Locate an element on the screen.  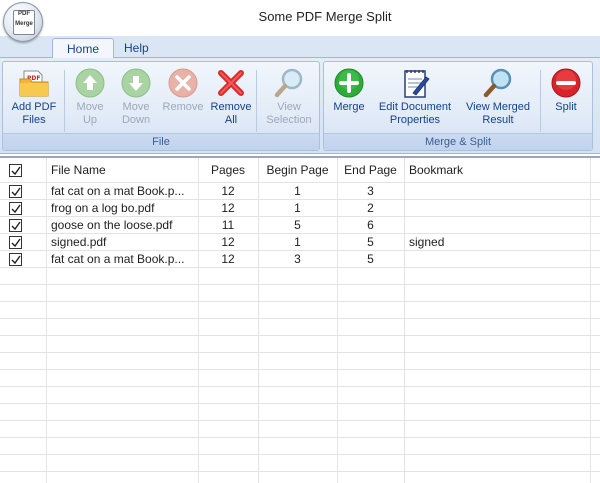
merge-split-group-label: Merge & Split is located at coordinates (458, 141).